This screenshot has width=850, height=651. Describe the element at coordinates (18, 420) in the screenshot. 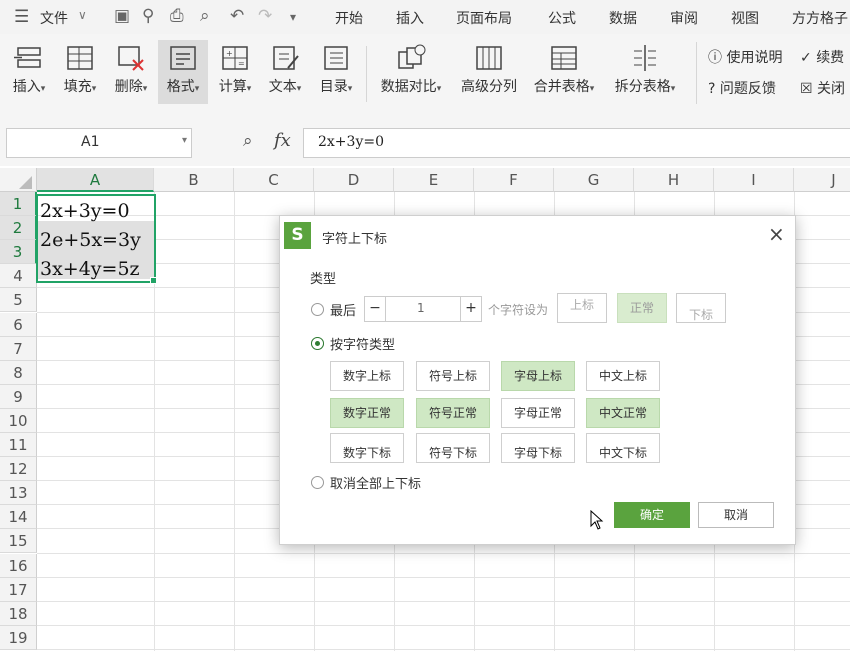

I see `row-header: 10` at that location.